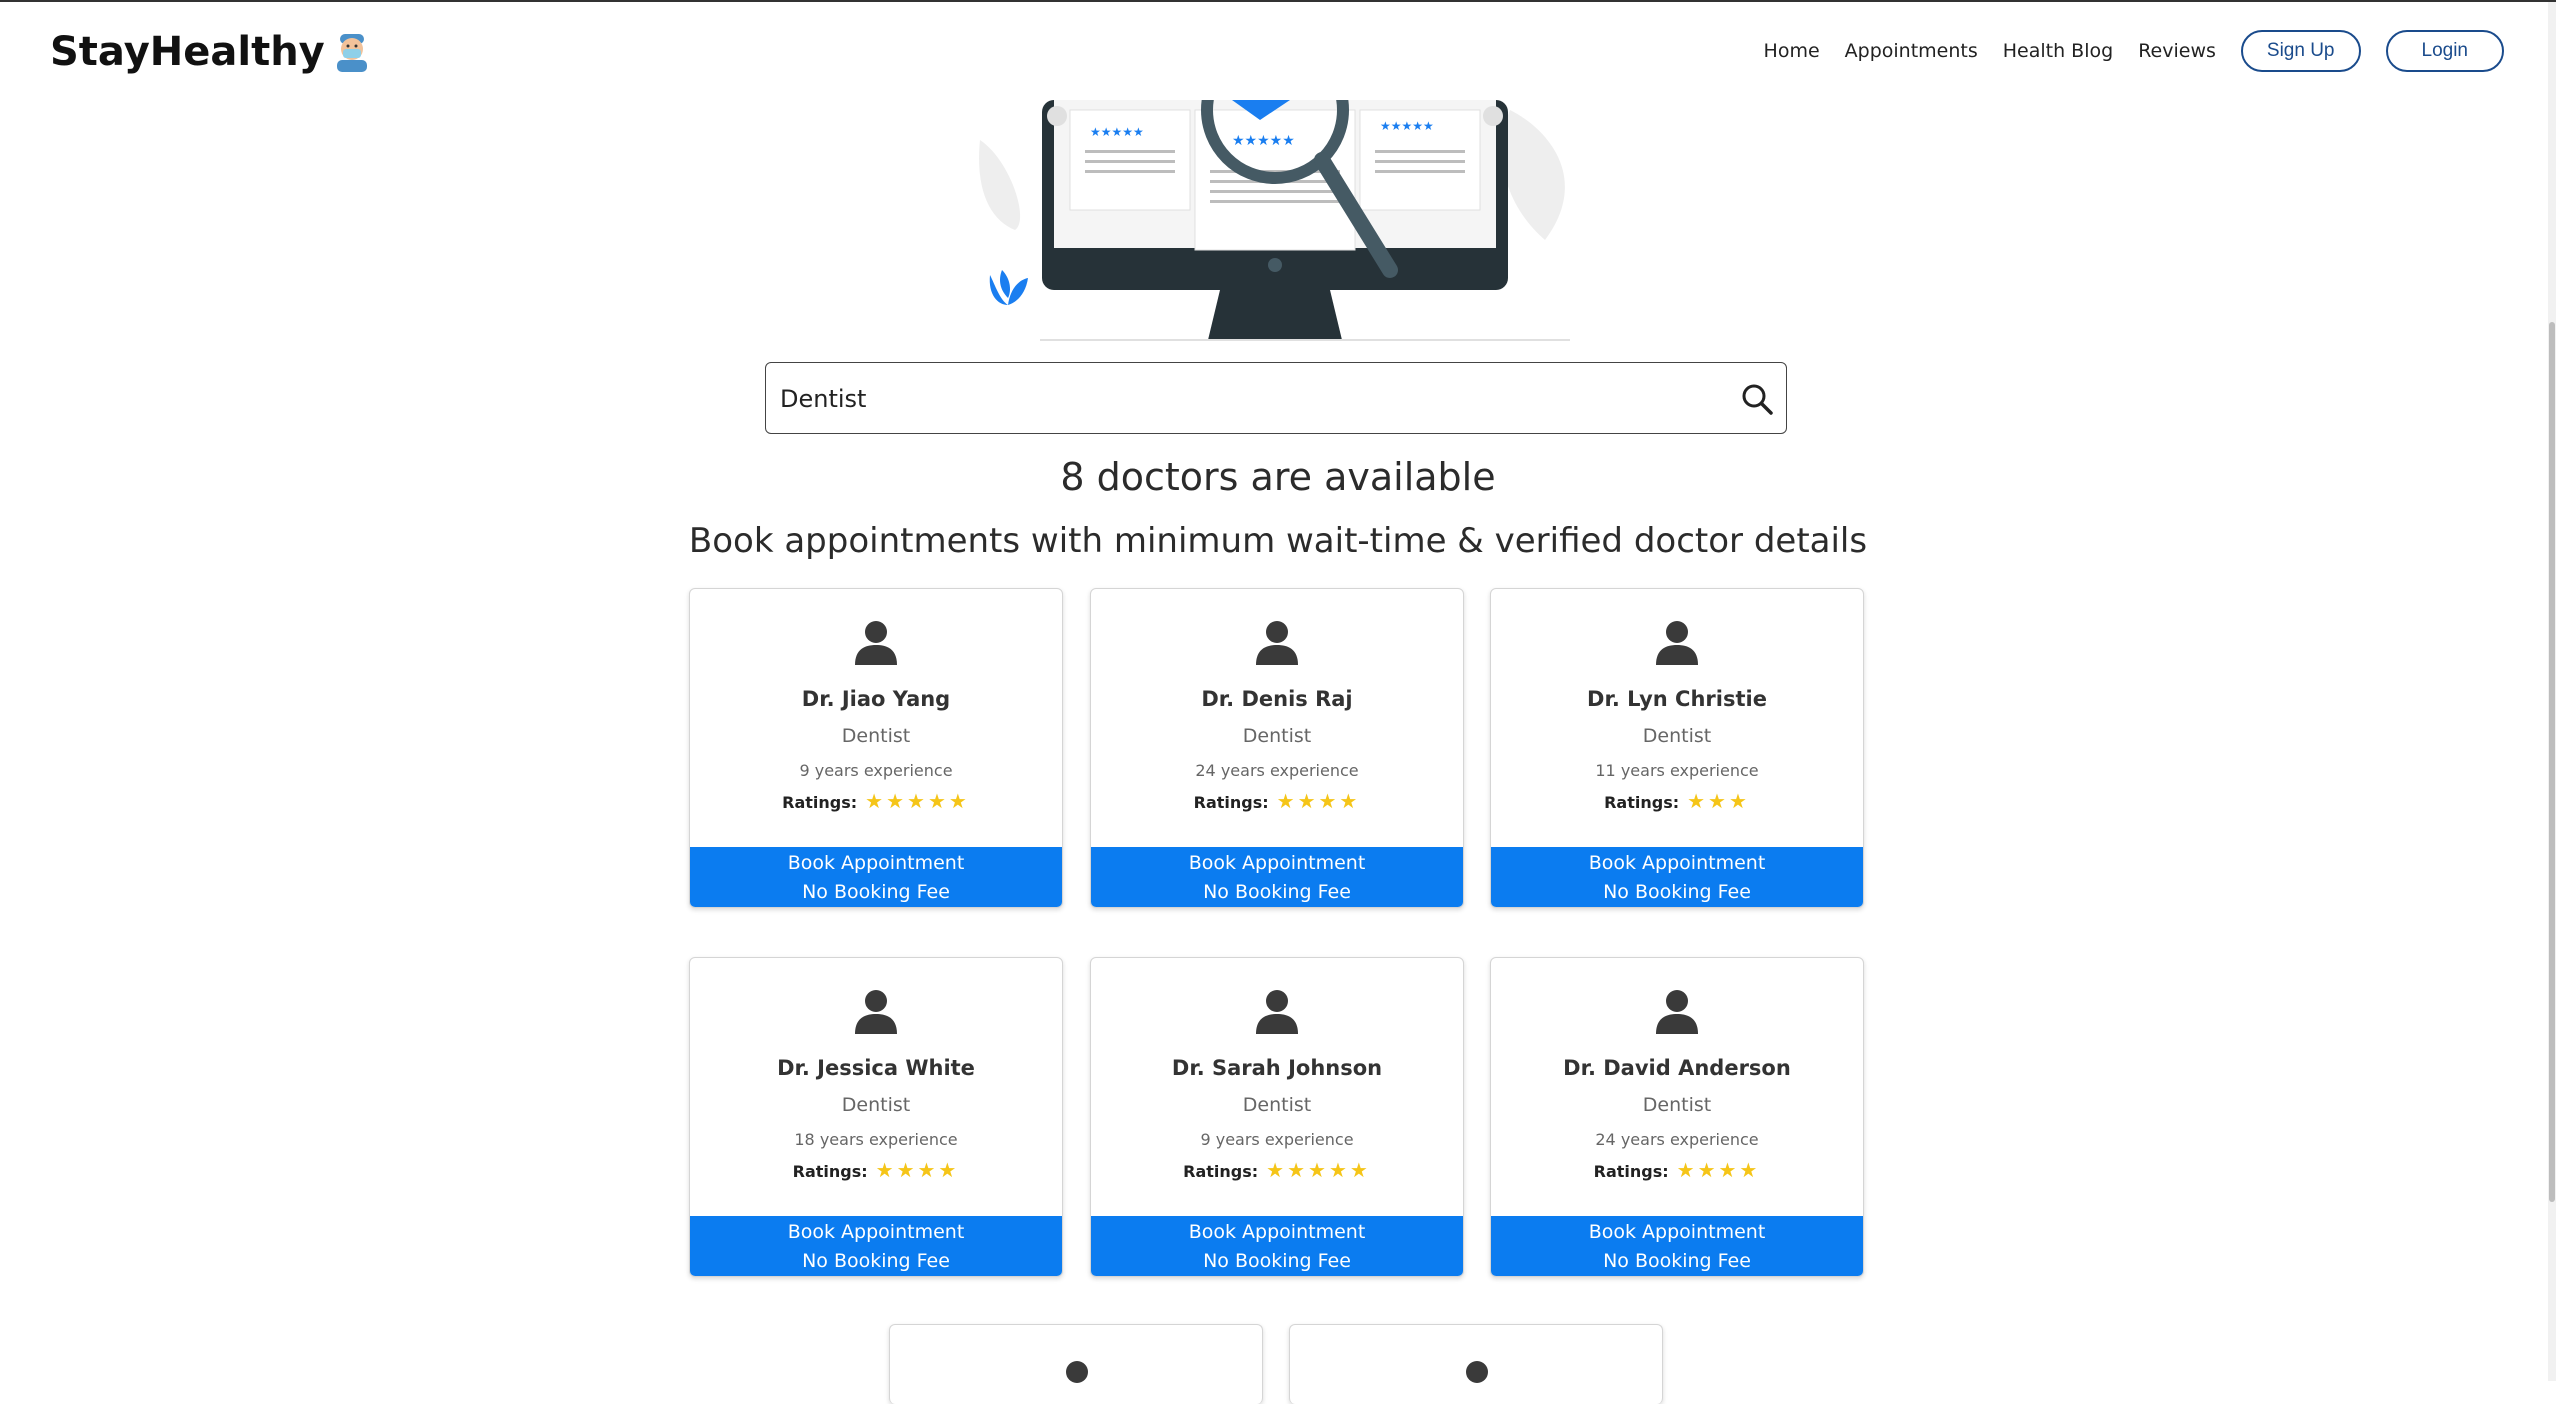 This screenshot has width=2556, height=1404. What do you see at coordinates (1911, 51) in the screenshot?
I see `nav-appointments-link: Appointments` at bounding box center [1911, 51].